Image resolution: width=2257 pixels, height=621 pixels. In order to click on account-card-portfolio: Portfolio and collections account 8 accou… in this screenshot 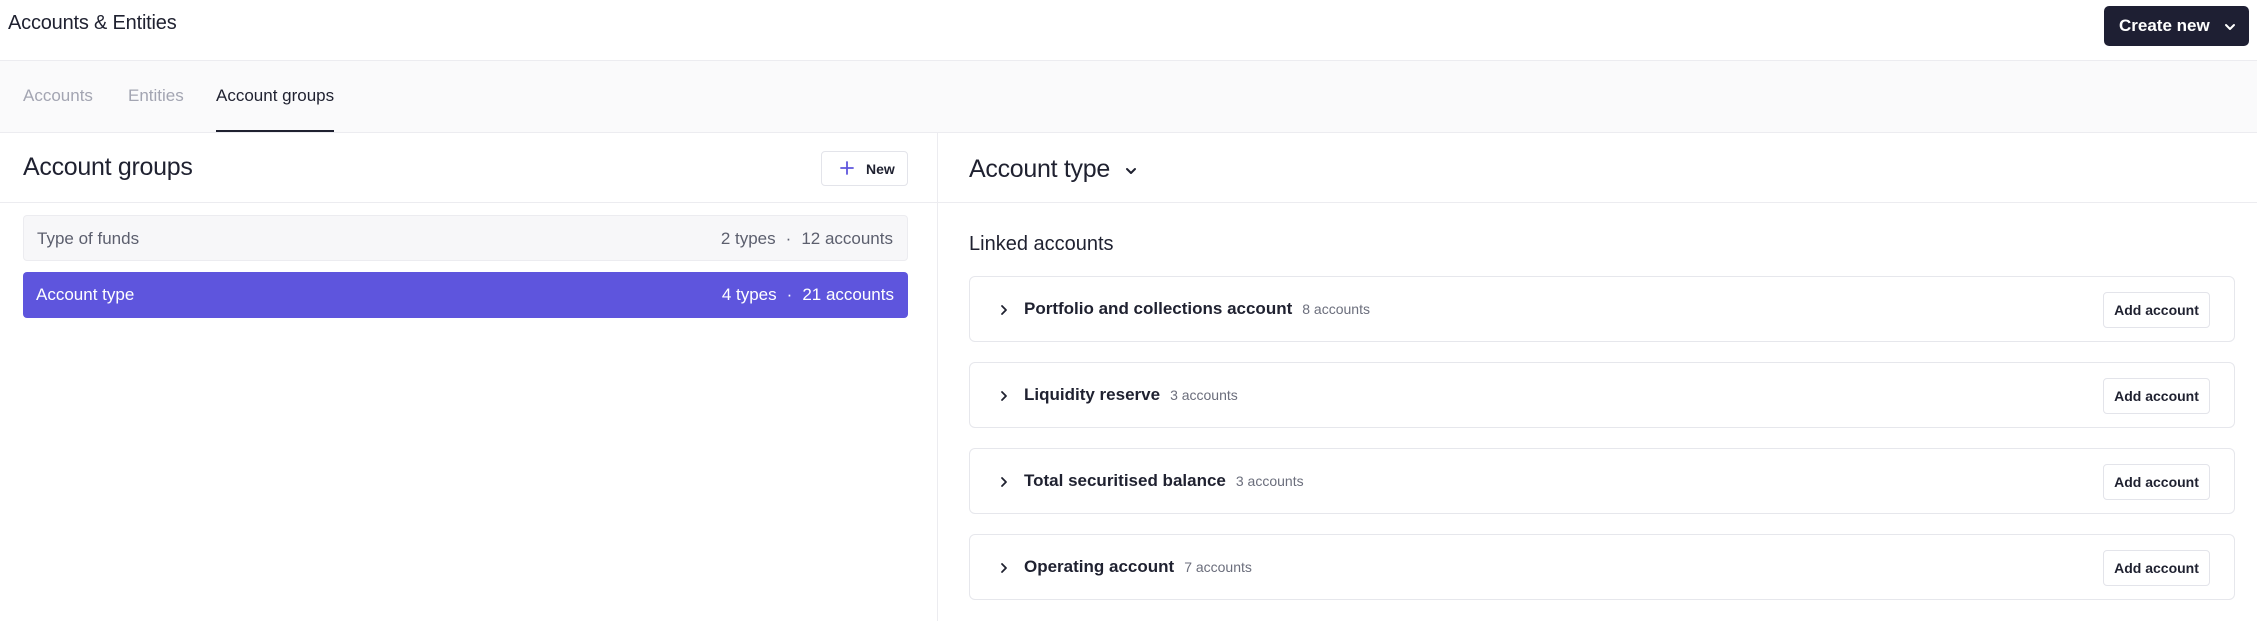, I will do `click(1602, 309)`.